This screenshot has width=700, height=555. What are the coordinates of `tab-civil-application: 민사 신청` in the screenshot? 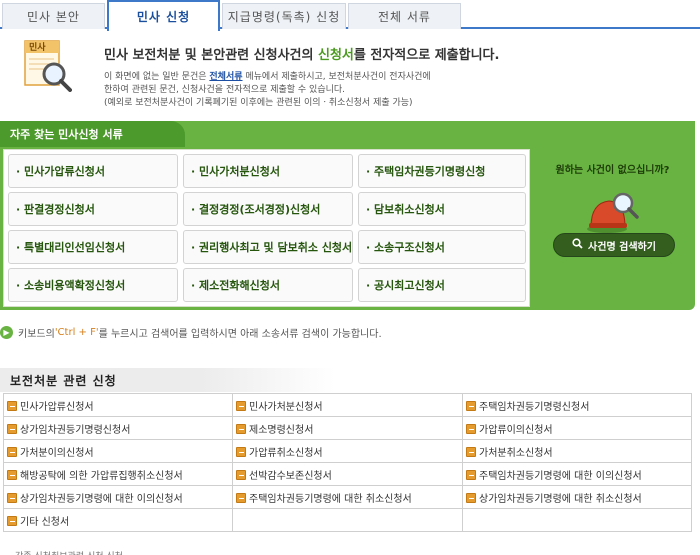 It's located at (163, 15).